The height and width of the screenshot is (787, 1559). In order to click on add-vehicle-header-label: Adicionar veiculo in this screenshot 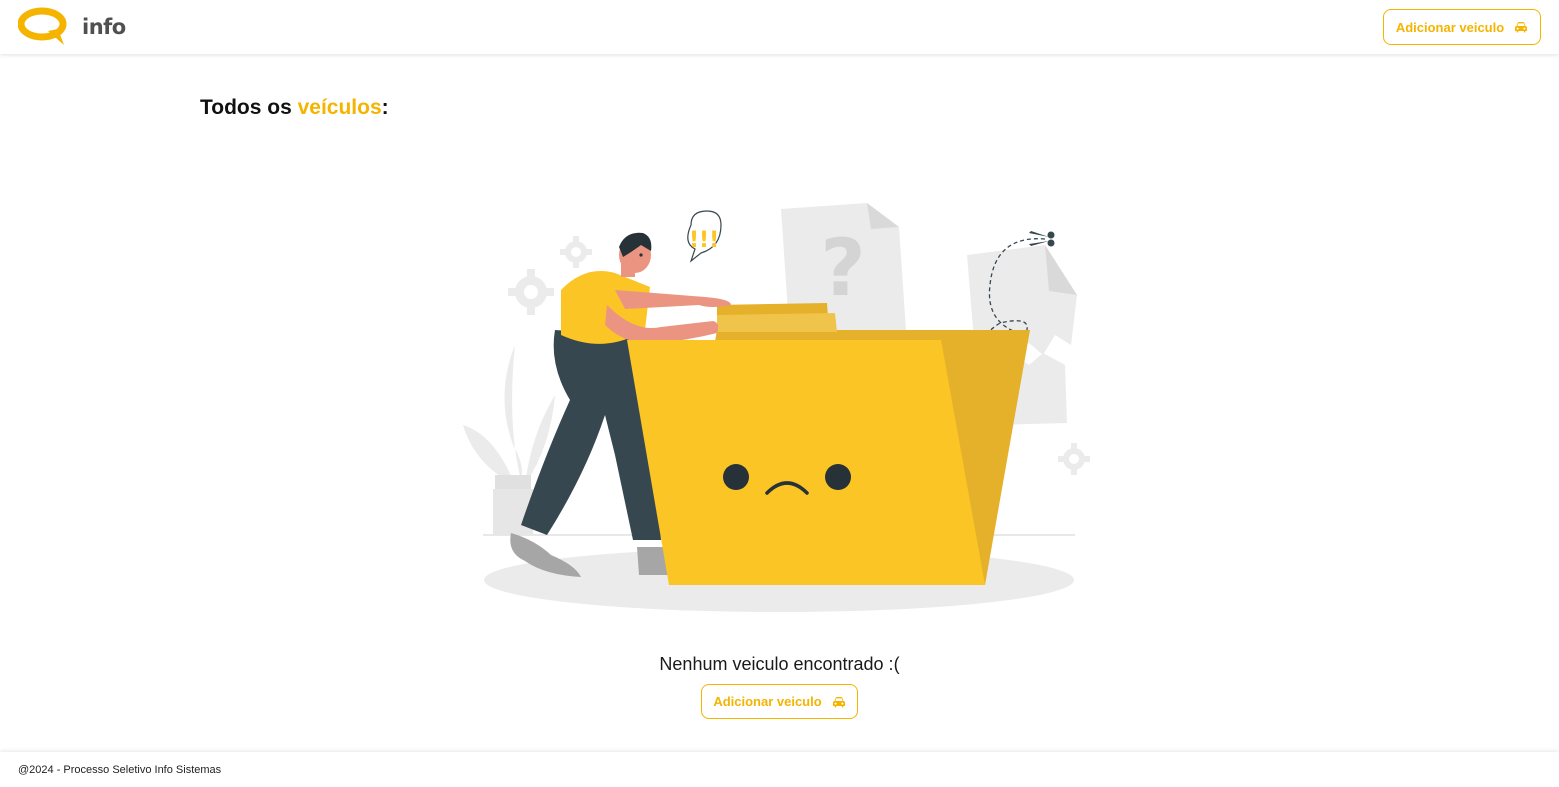, I will do `click(1450, 27)`.